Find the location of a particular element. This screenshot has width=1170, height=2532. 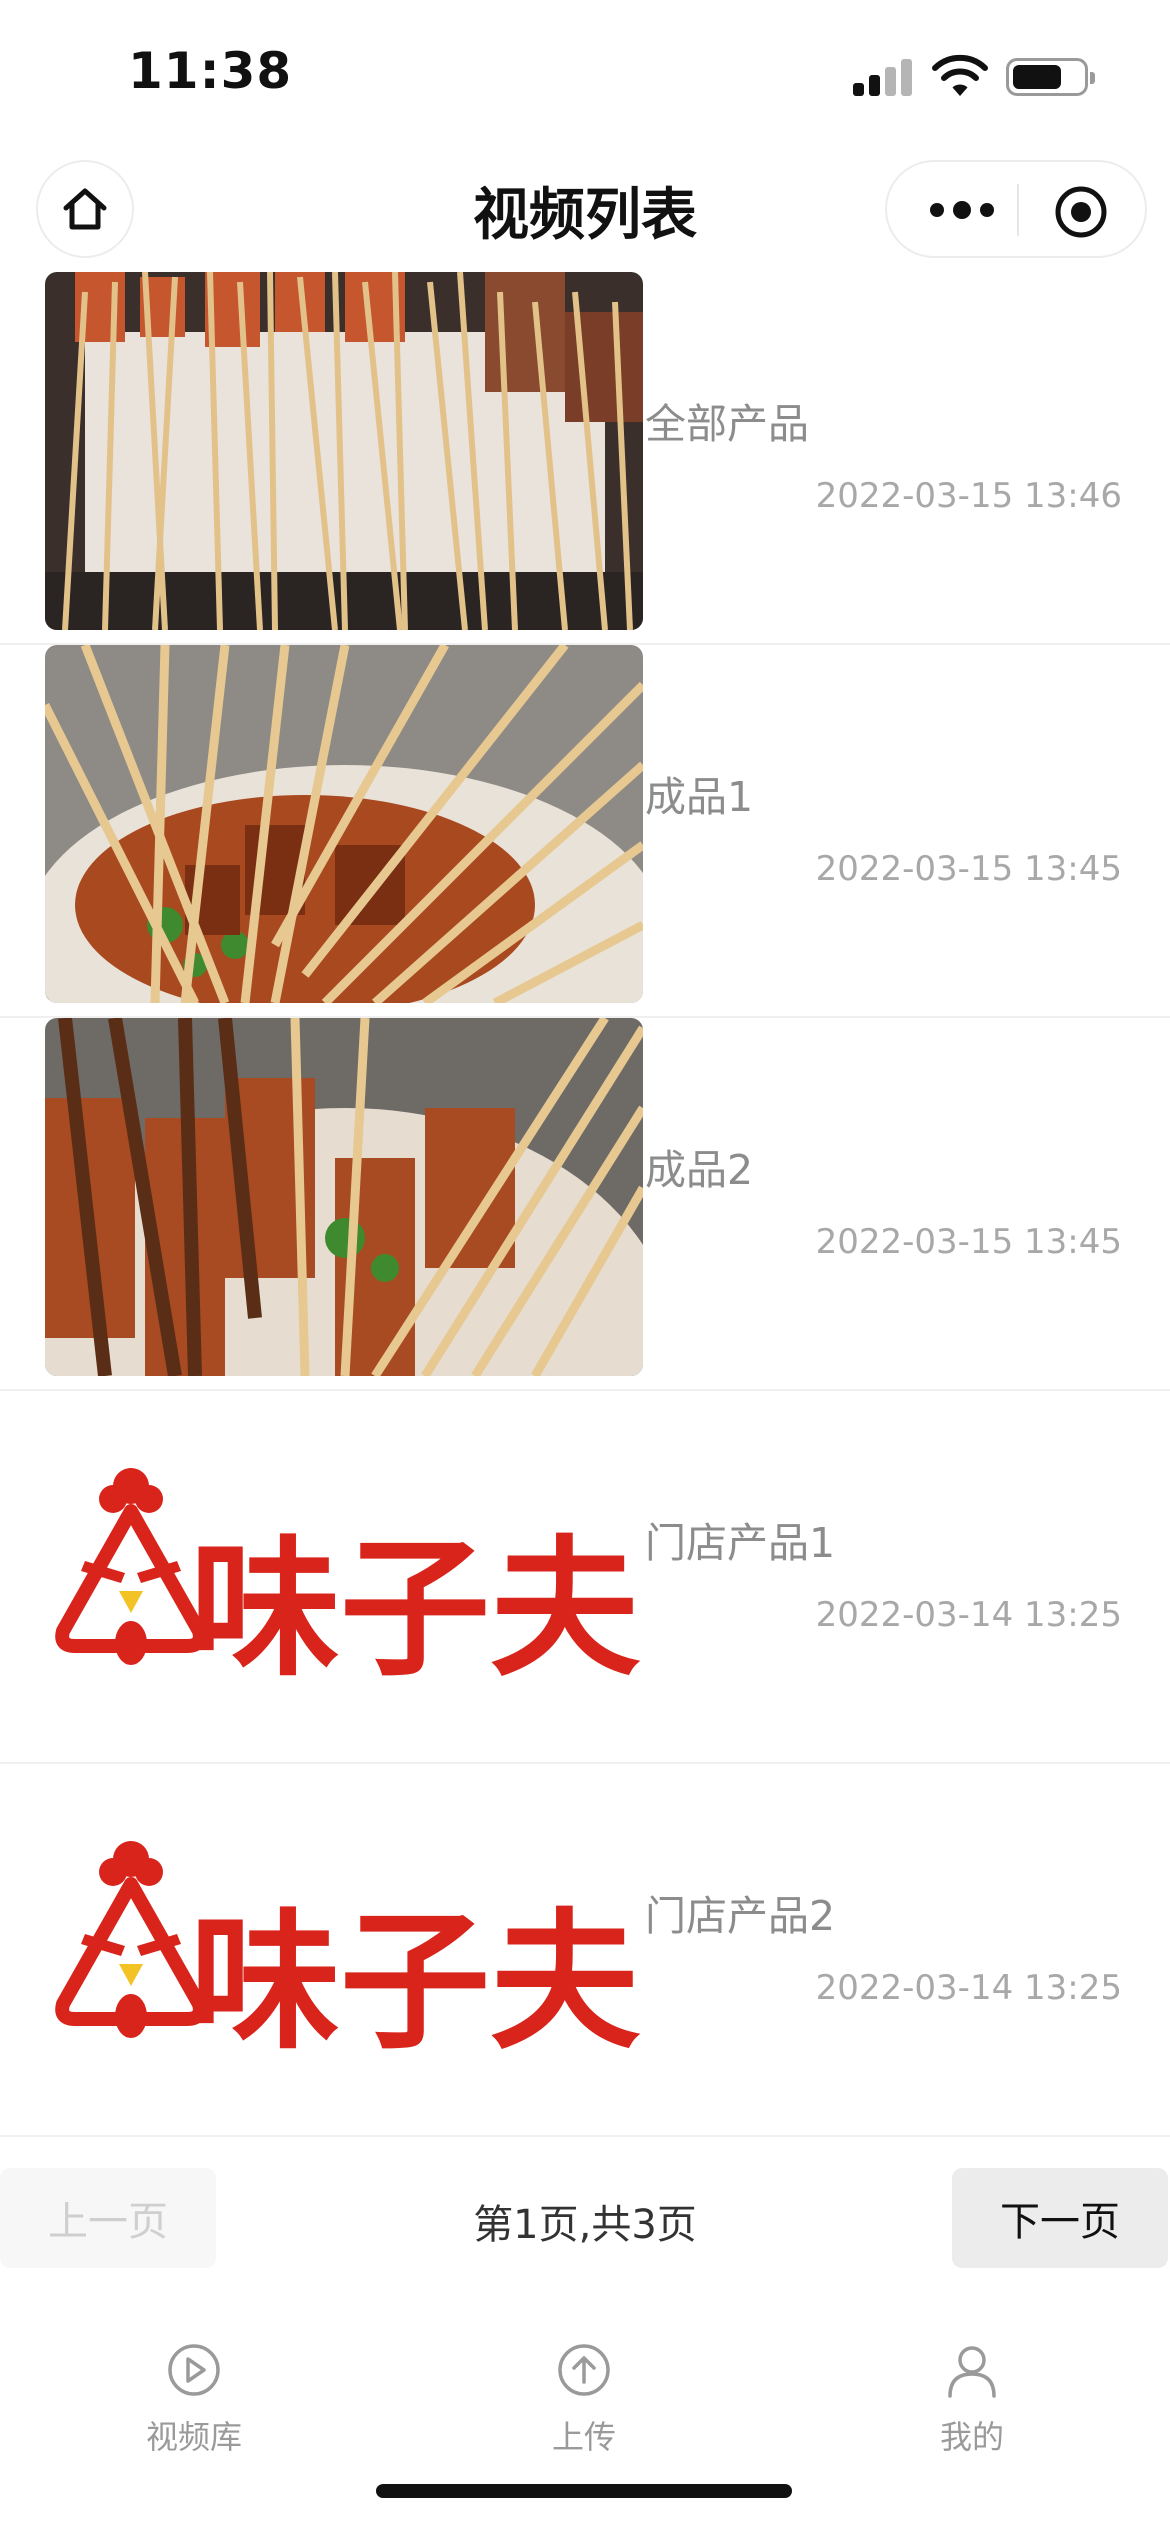

video-list-item: 味子夫 门店产品1 2022-03-14 13:25 is located at coordinates (585, 1577).